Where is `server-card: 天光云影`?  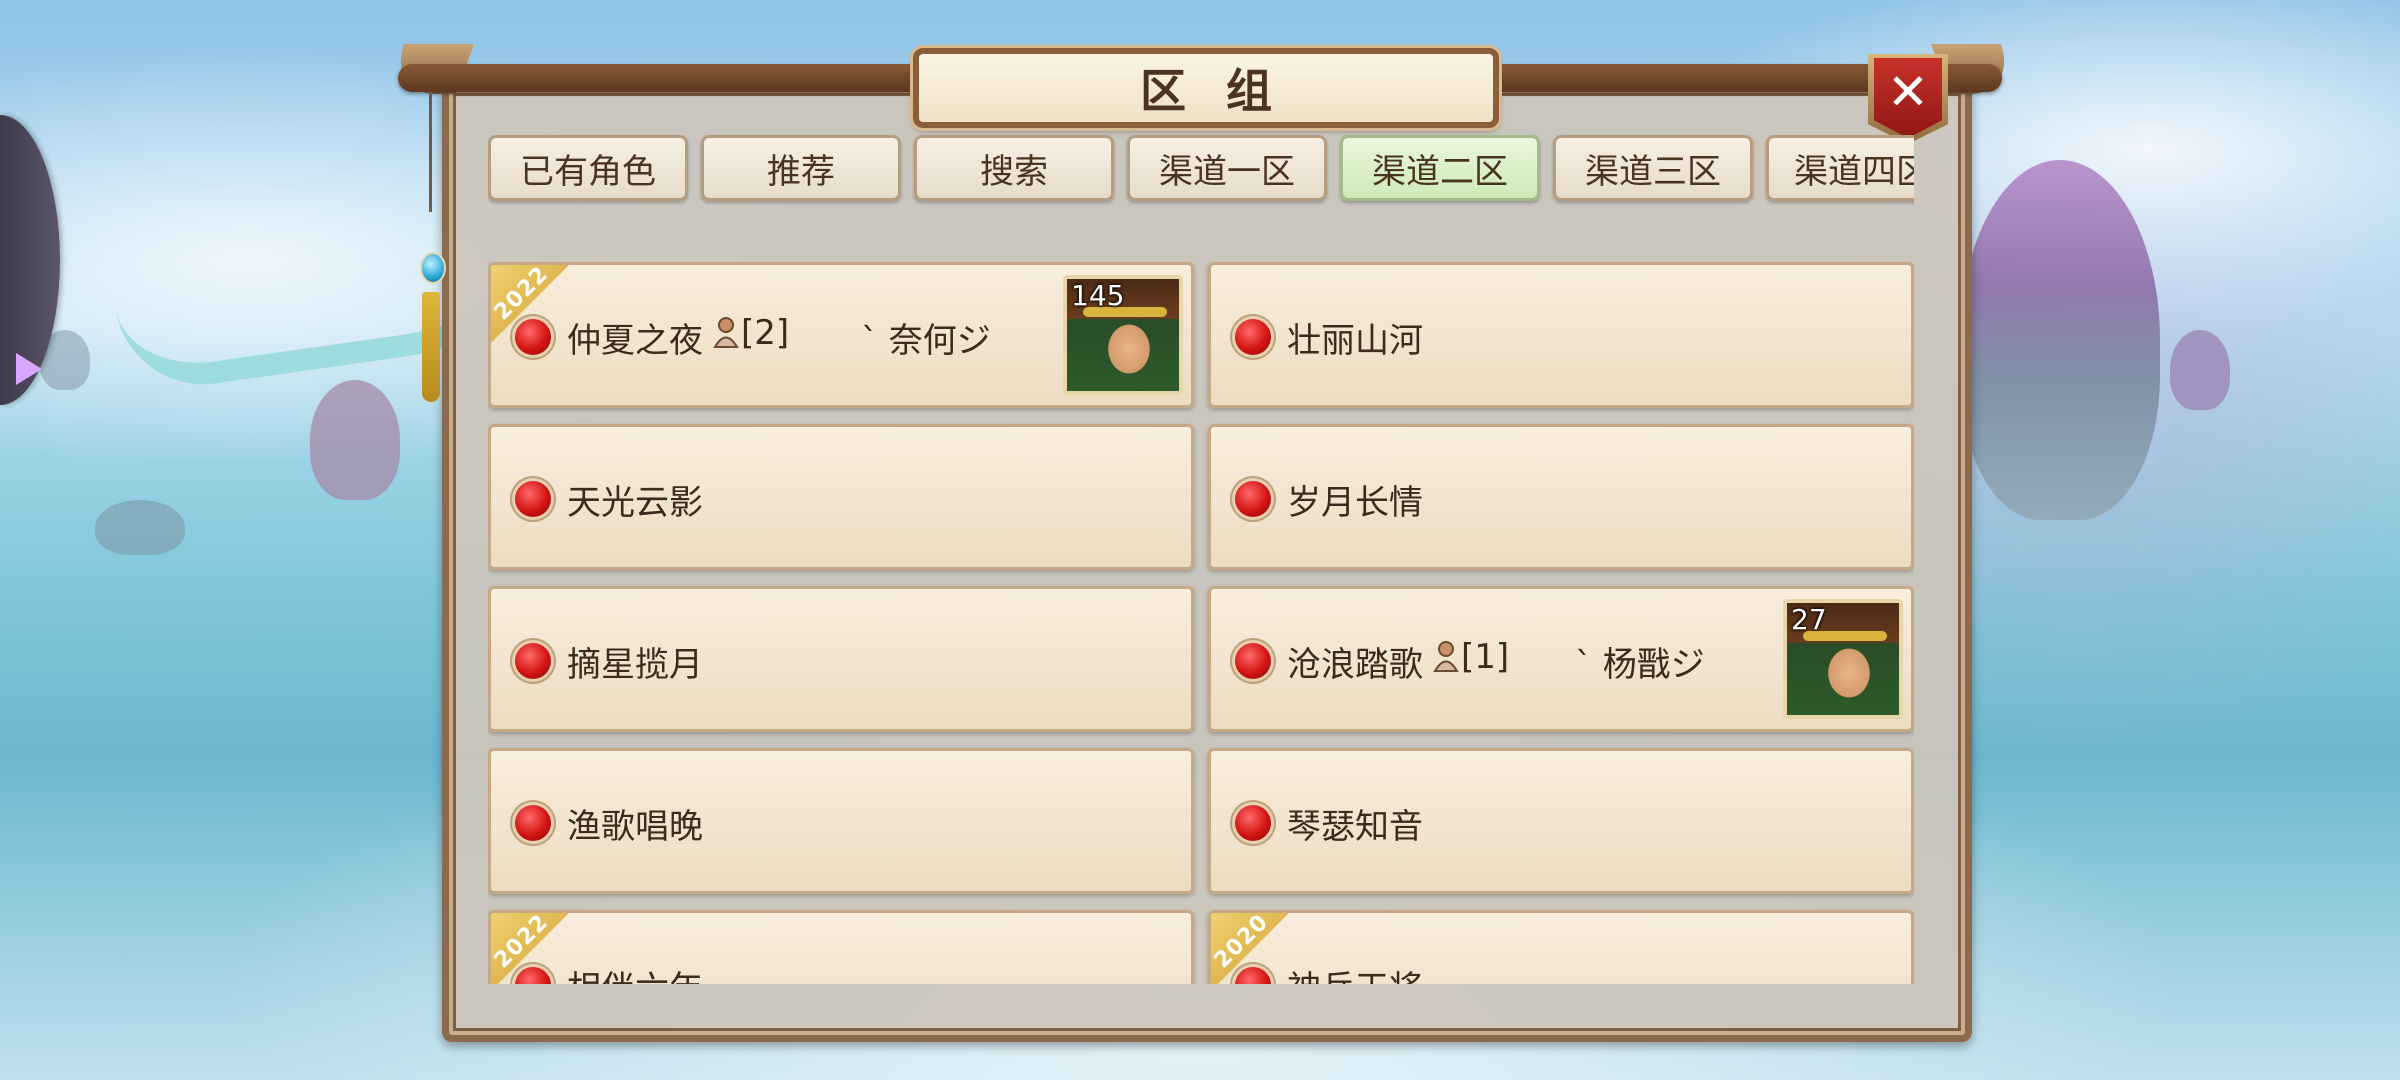
server-card: 天光云影 is located at coordinates (841, 497).